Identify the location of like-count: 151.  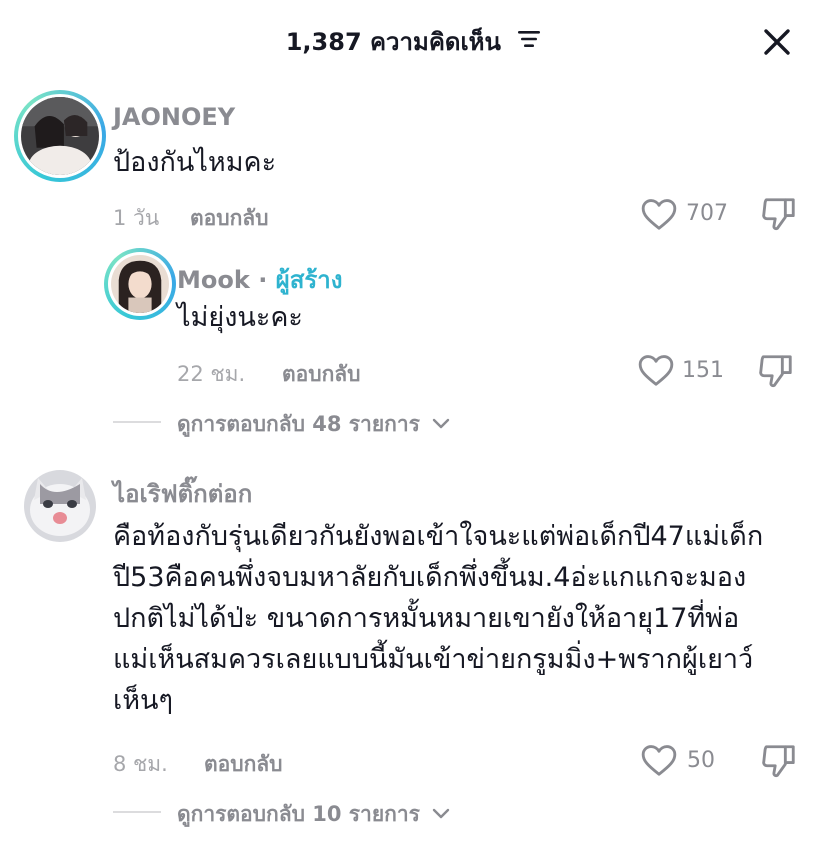
(703, 370).